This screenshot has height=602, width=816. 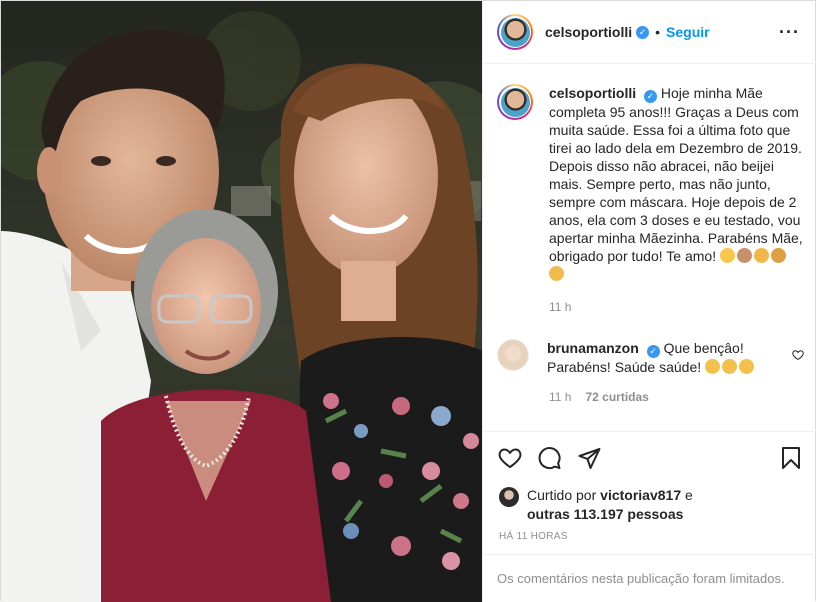 What do you see at coordinates (778, 255) in the screenshot?
I see `party-popper-icon` at bounding box center [778, 255].